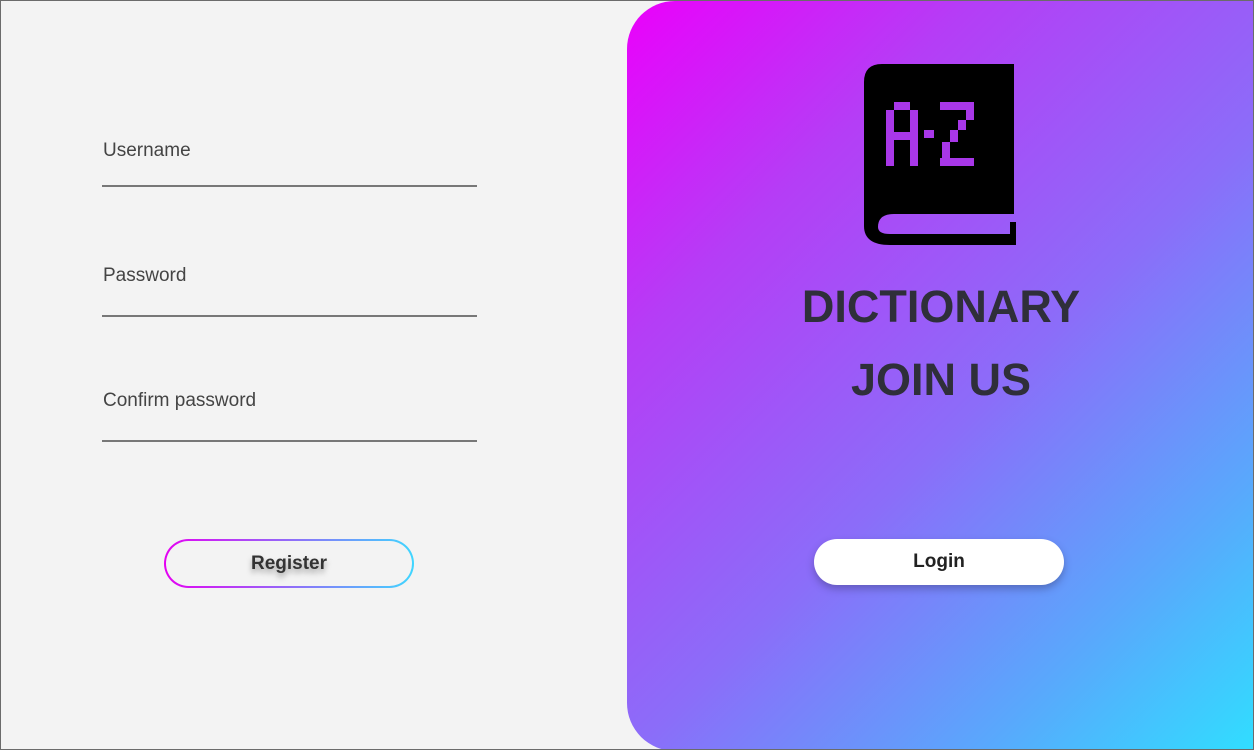  What do you see at coordinates (289, 186) in the screenshot?
I see `username-input` at bounding box center [289, 186].